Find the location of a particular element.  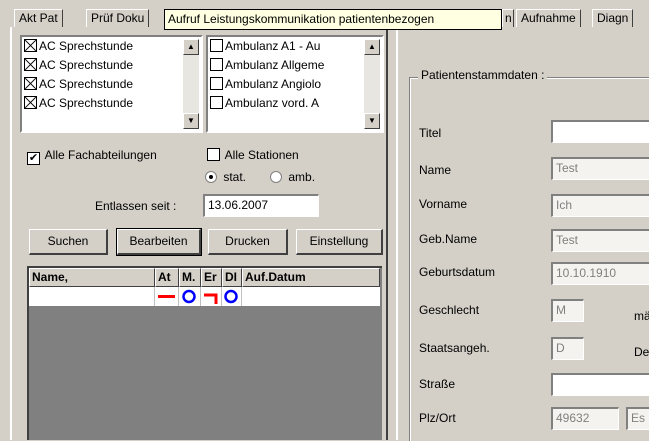

einstellung-label: Einstellung is located at coordinates (339, 241).